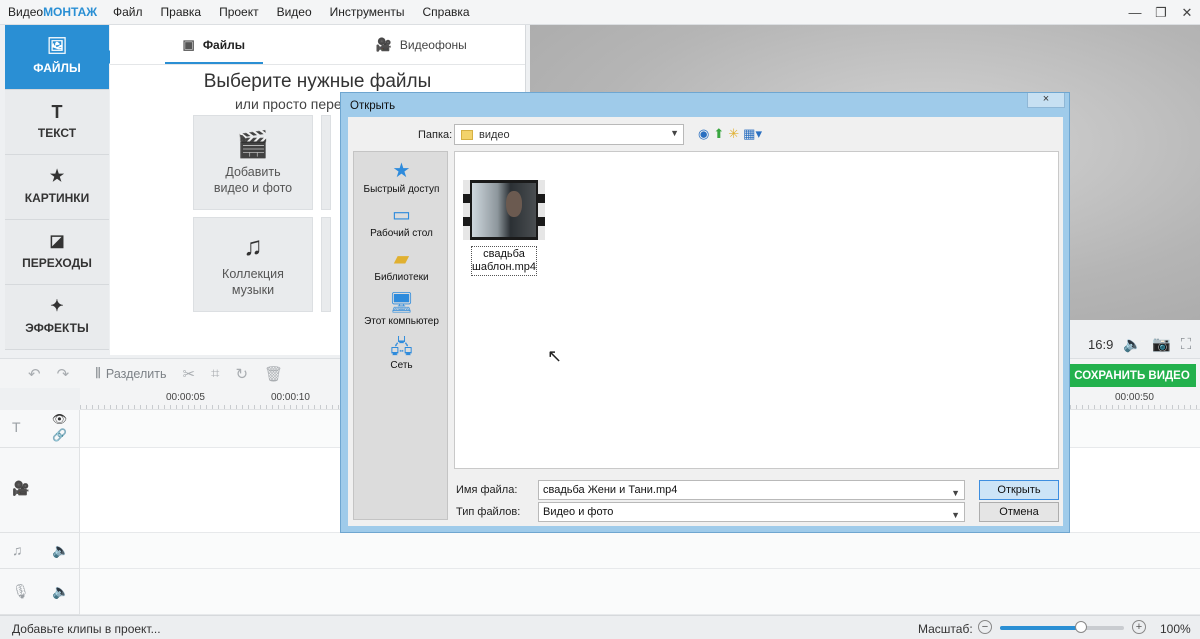  What do you see at coordinates (1100, 344) in the screenshot?
I see `aspect-ratio: 16:9` at bounding box center [1100, 344].